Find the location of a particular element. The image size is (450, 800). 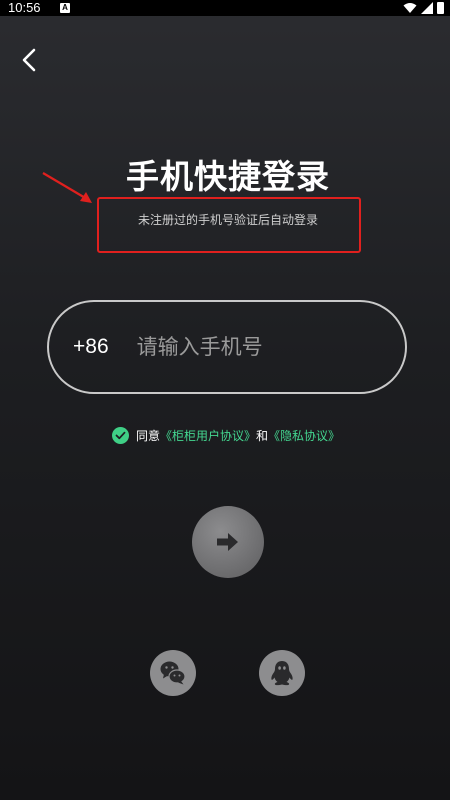

wechat-icon is located at coordinates (173, 673).